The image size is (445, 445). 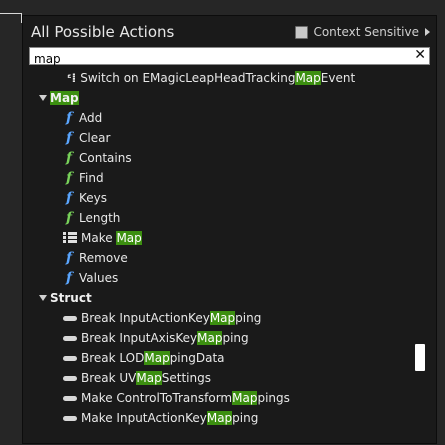 I want to click on category-label: Map, so click(x=64, y=98).